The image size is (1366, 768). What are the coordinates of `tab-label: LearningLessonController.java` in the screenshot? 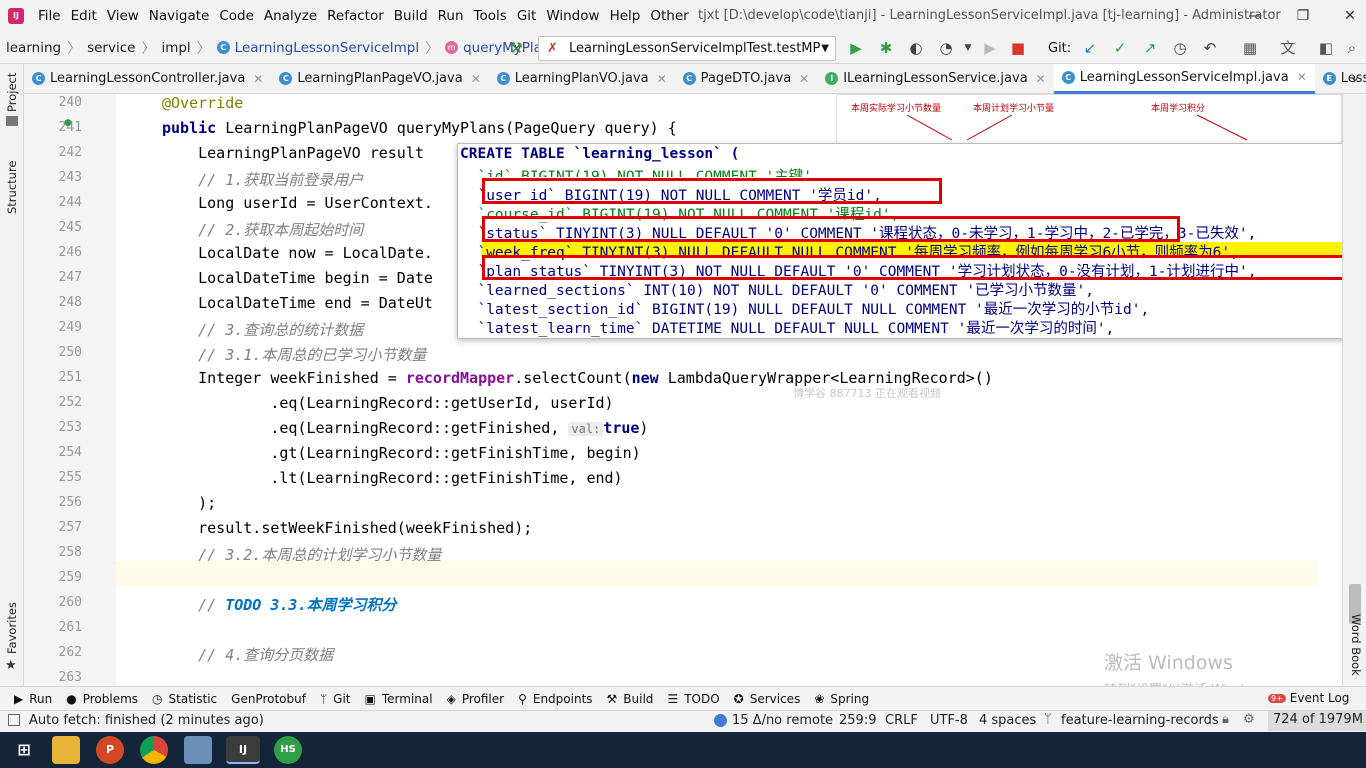 It's located at (148, 78).